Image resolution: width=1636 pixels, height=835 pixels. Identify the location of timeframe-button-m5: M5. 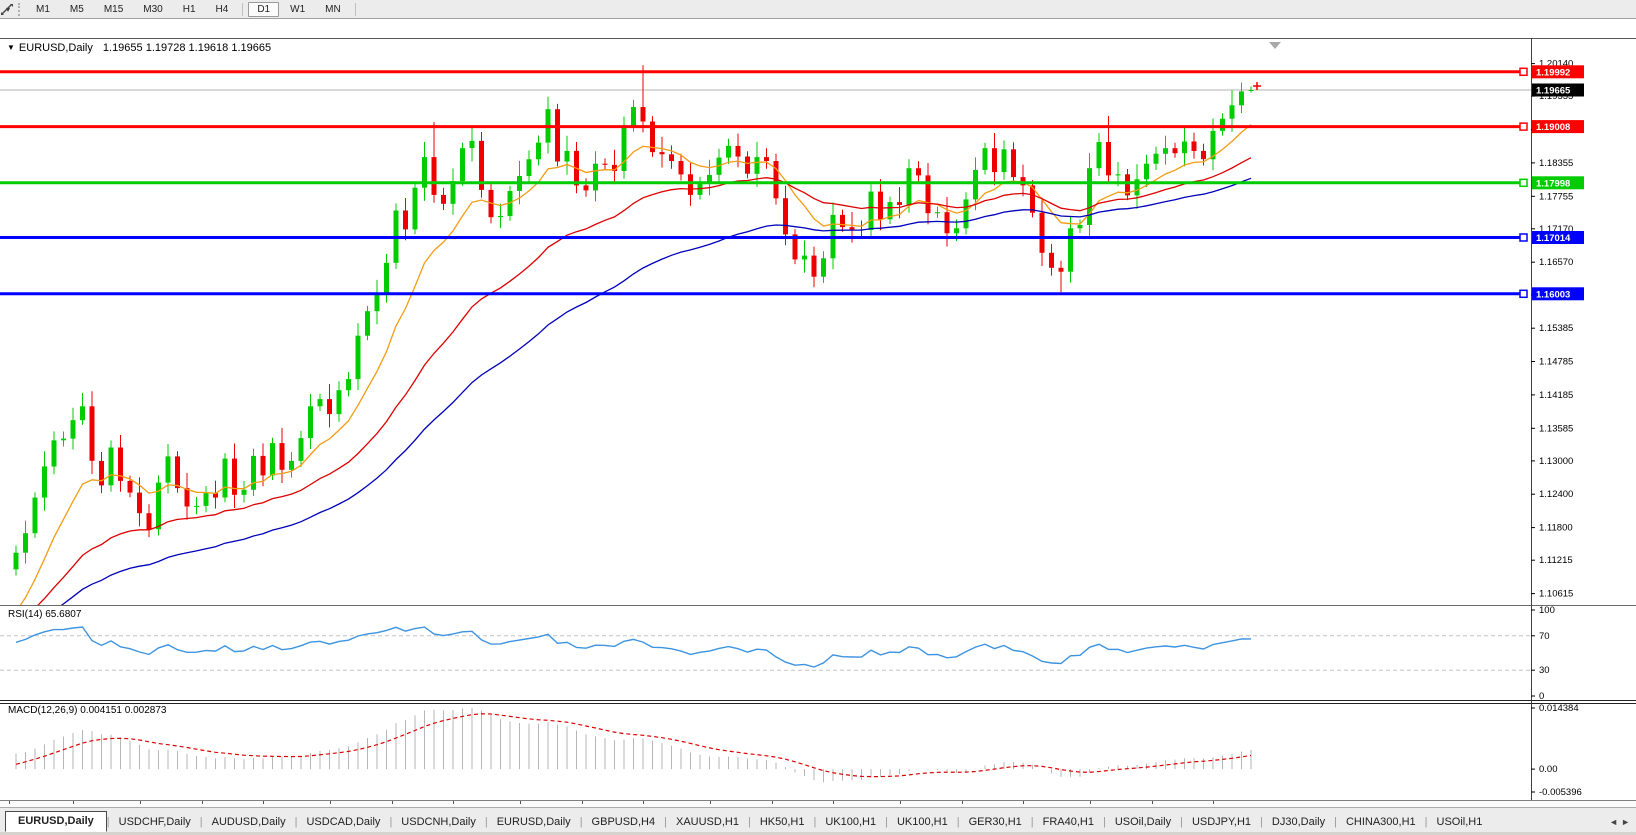
(77, 9).